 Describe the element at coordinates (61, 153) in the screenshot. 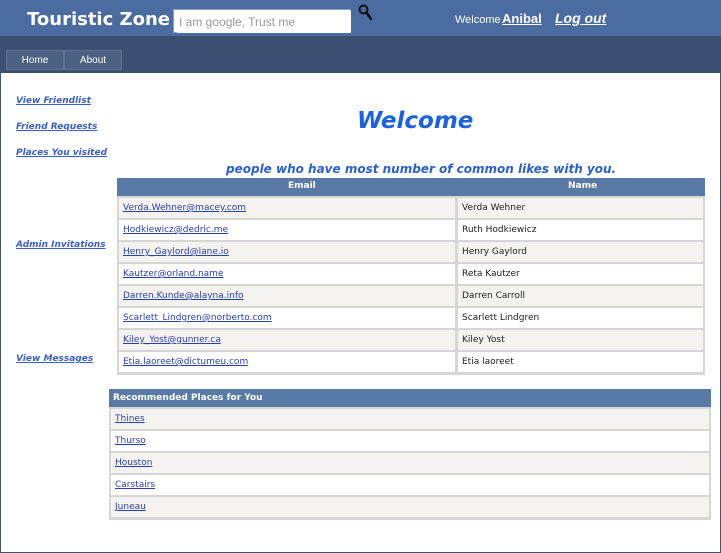

I see `sidebar-item-places-visited: Places You visited` at that location.